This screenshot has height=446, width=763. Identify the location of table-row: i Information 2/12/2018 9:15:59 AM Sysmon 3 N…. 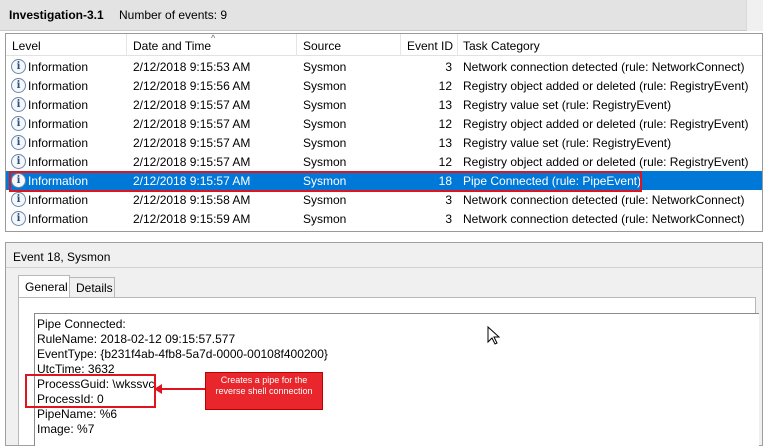
(384, 218).